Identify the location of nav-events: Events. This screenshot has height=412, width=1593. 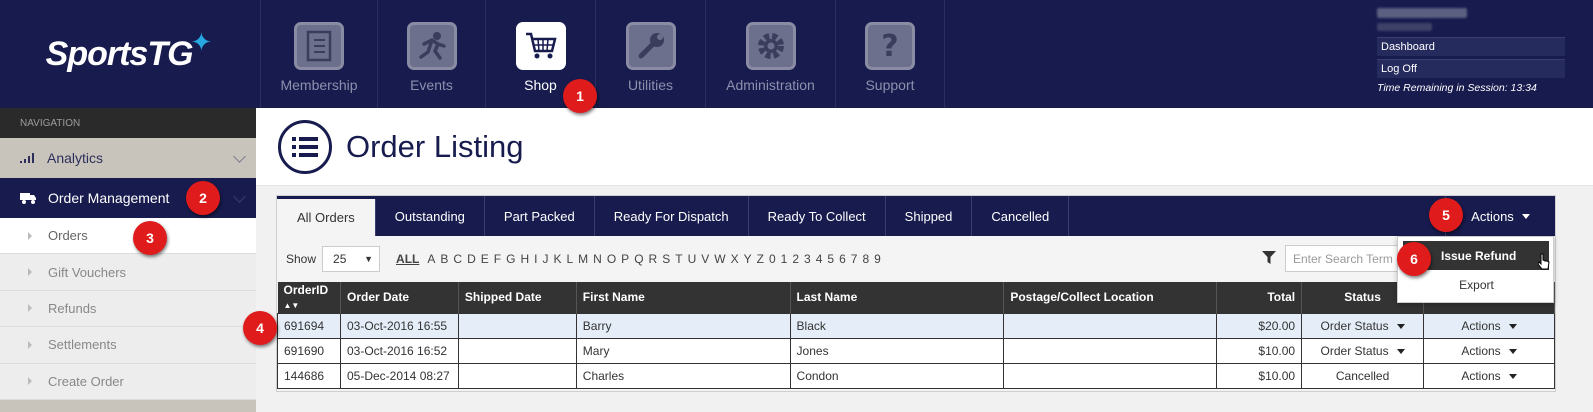
(431, 54).